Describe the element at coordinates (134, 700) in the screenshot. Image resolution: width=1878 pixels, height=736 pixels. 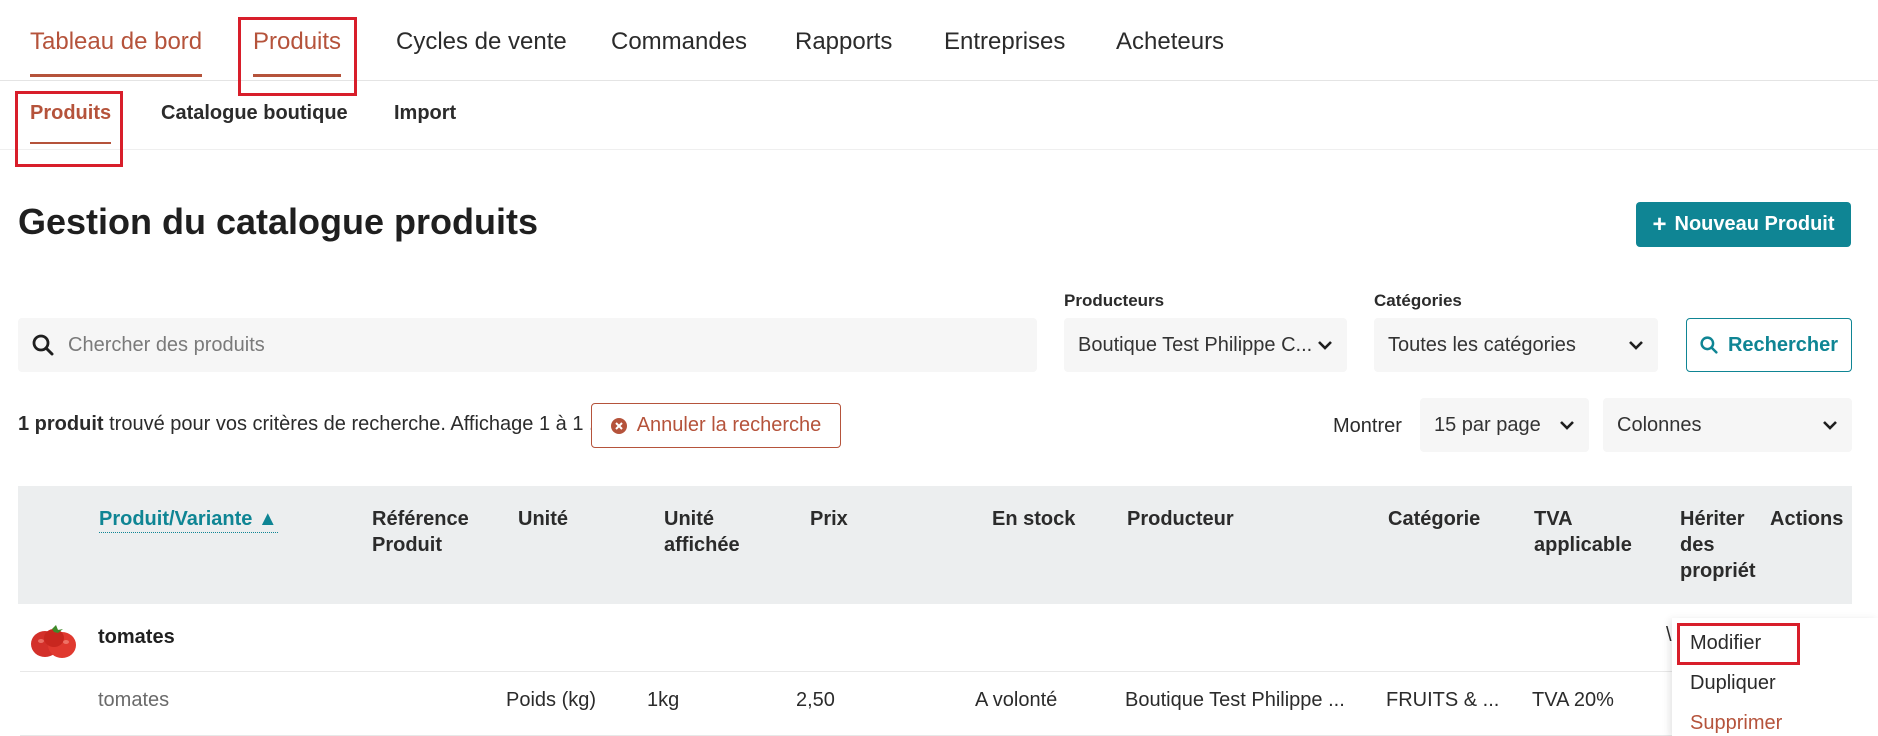
I see `variant-name: tomates` at that location.